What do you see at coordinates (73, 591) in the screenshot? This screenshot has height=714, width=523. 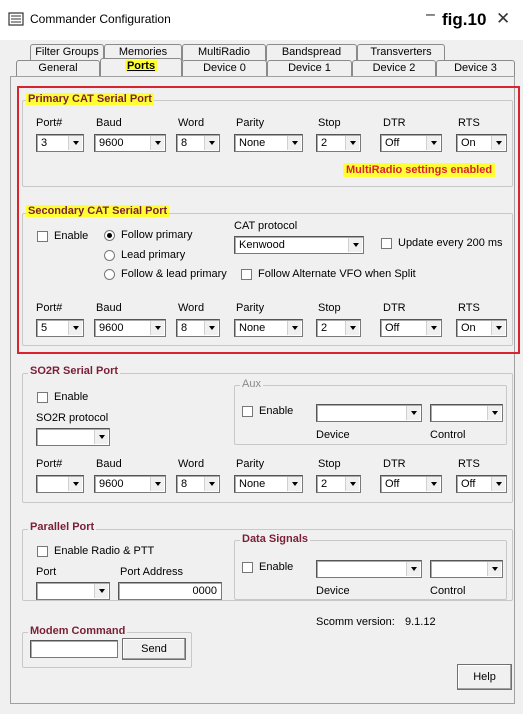 I see `parallel-port-select` at bounding box center [73, 591].